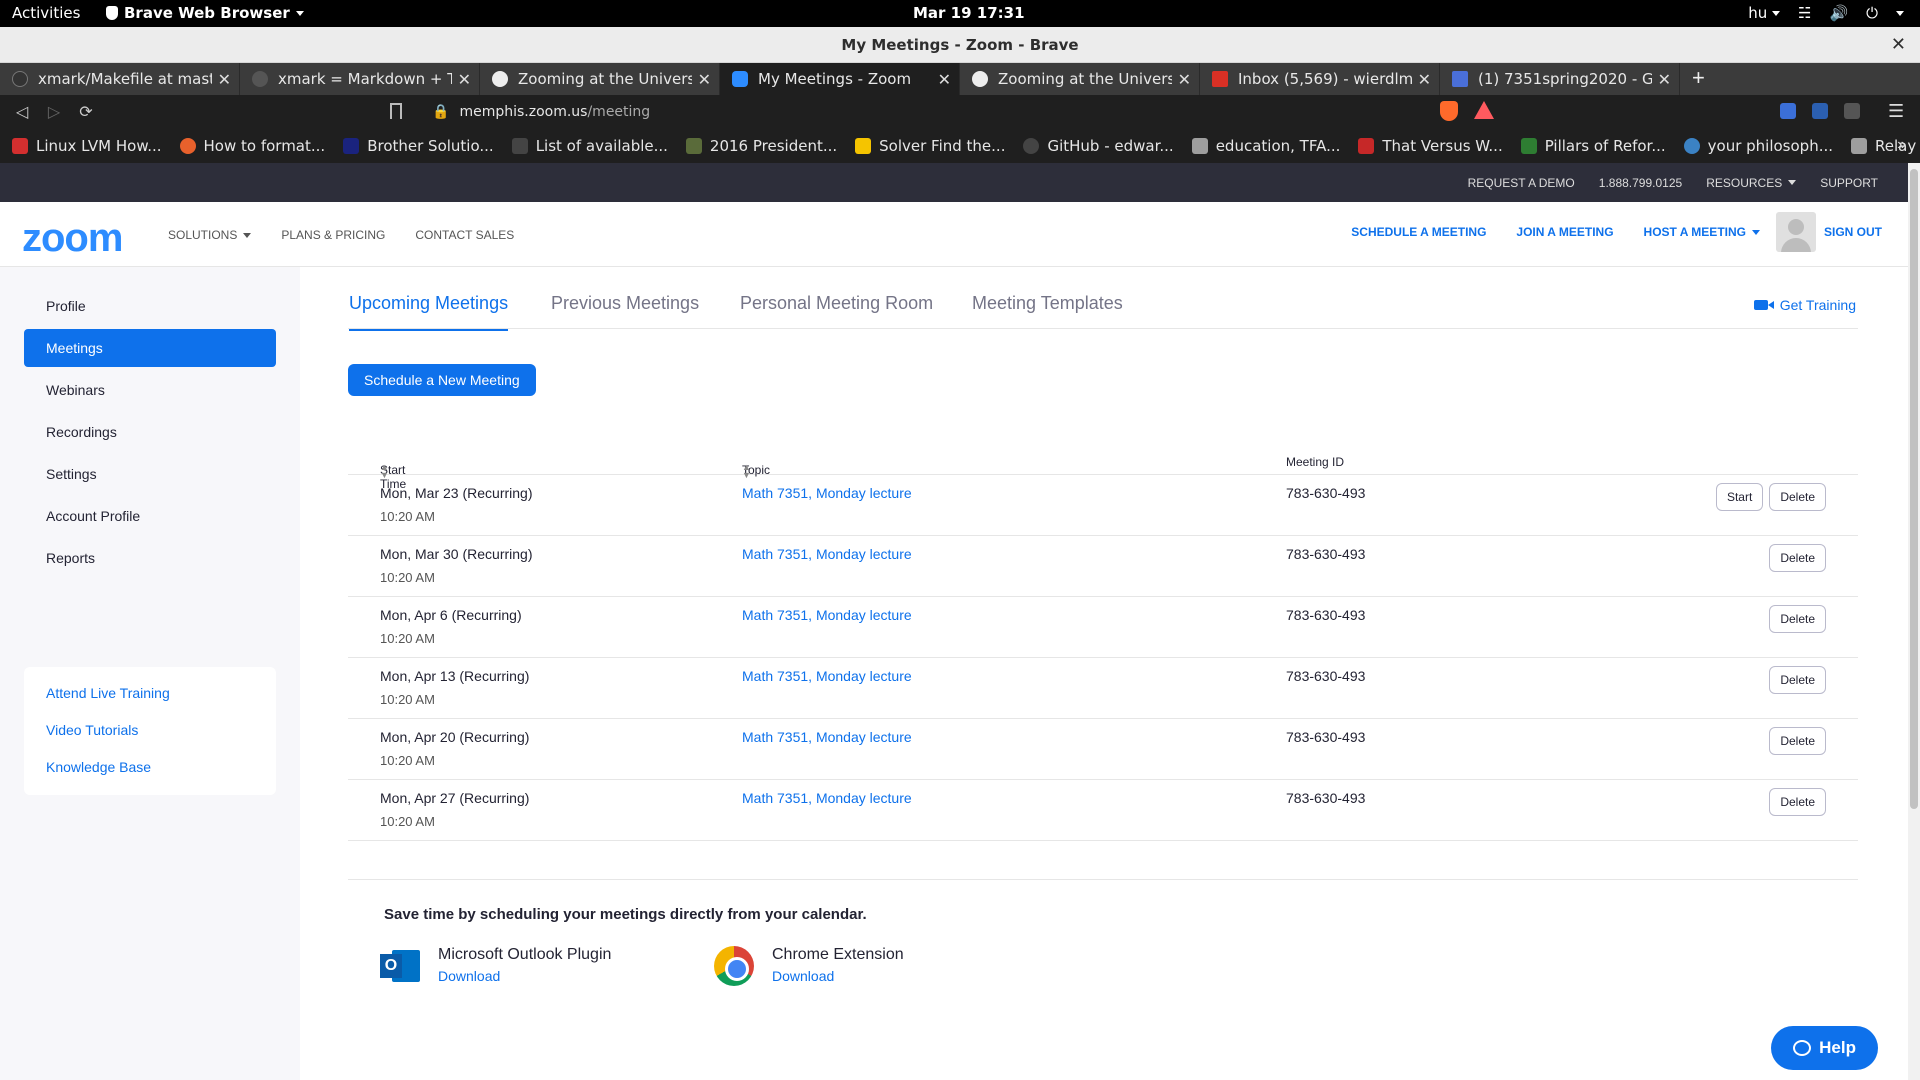 The width and height of the screenshot is (1920, 1080). Describe the element at coordinates (210, 235) in the screenshot. I see `solutions-menu: SOLUTIONS` at that location.